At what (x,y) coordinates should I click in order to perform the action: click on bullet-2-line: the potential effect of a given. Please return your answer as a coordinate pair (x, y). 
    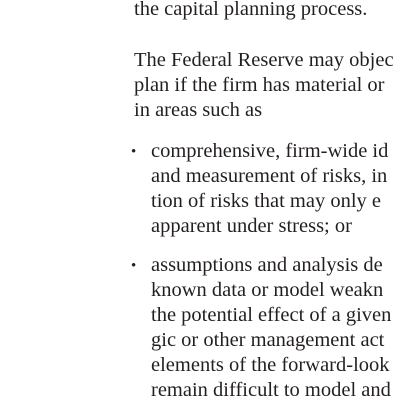
    Looking at the image, I should click on (271, 315).